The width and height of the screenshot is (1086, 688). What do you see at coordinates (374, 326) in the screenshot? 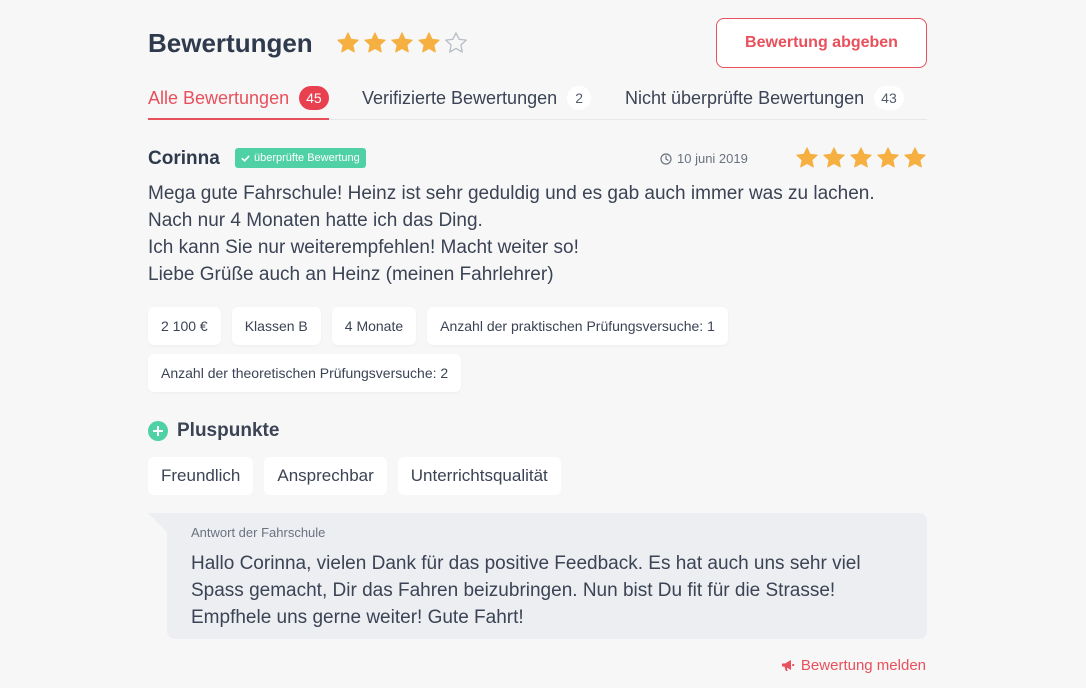
I see `detail-chip: 4 Monate` at bounding box center [374, 326].